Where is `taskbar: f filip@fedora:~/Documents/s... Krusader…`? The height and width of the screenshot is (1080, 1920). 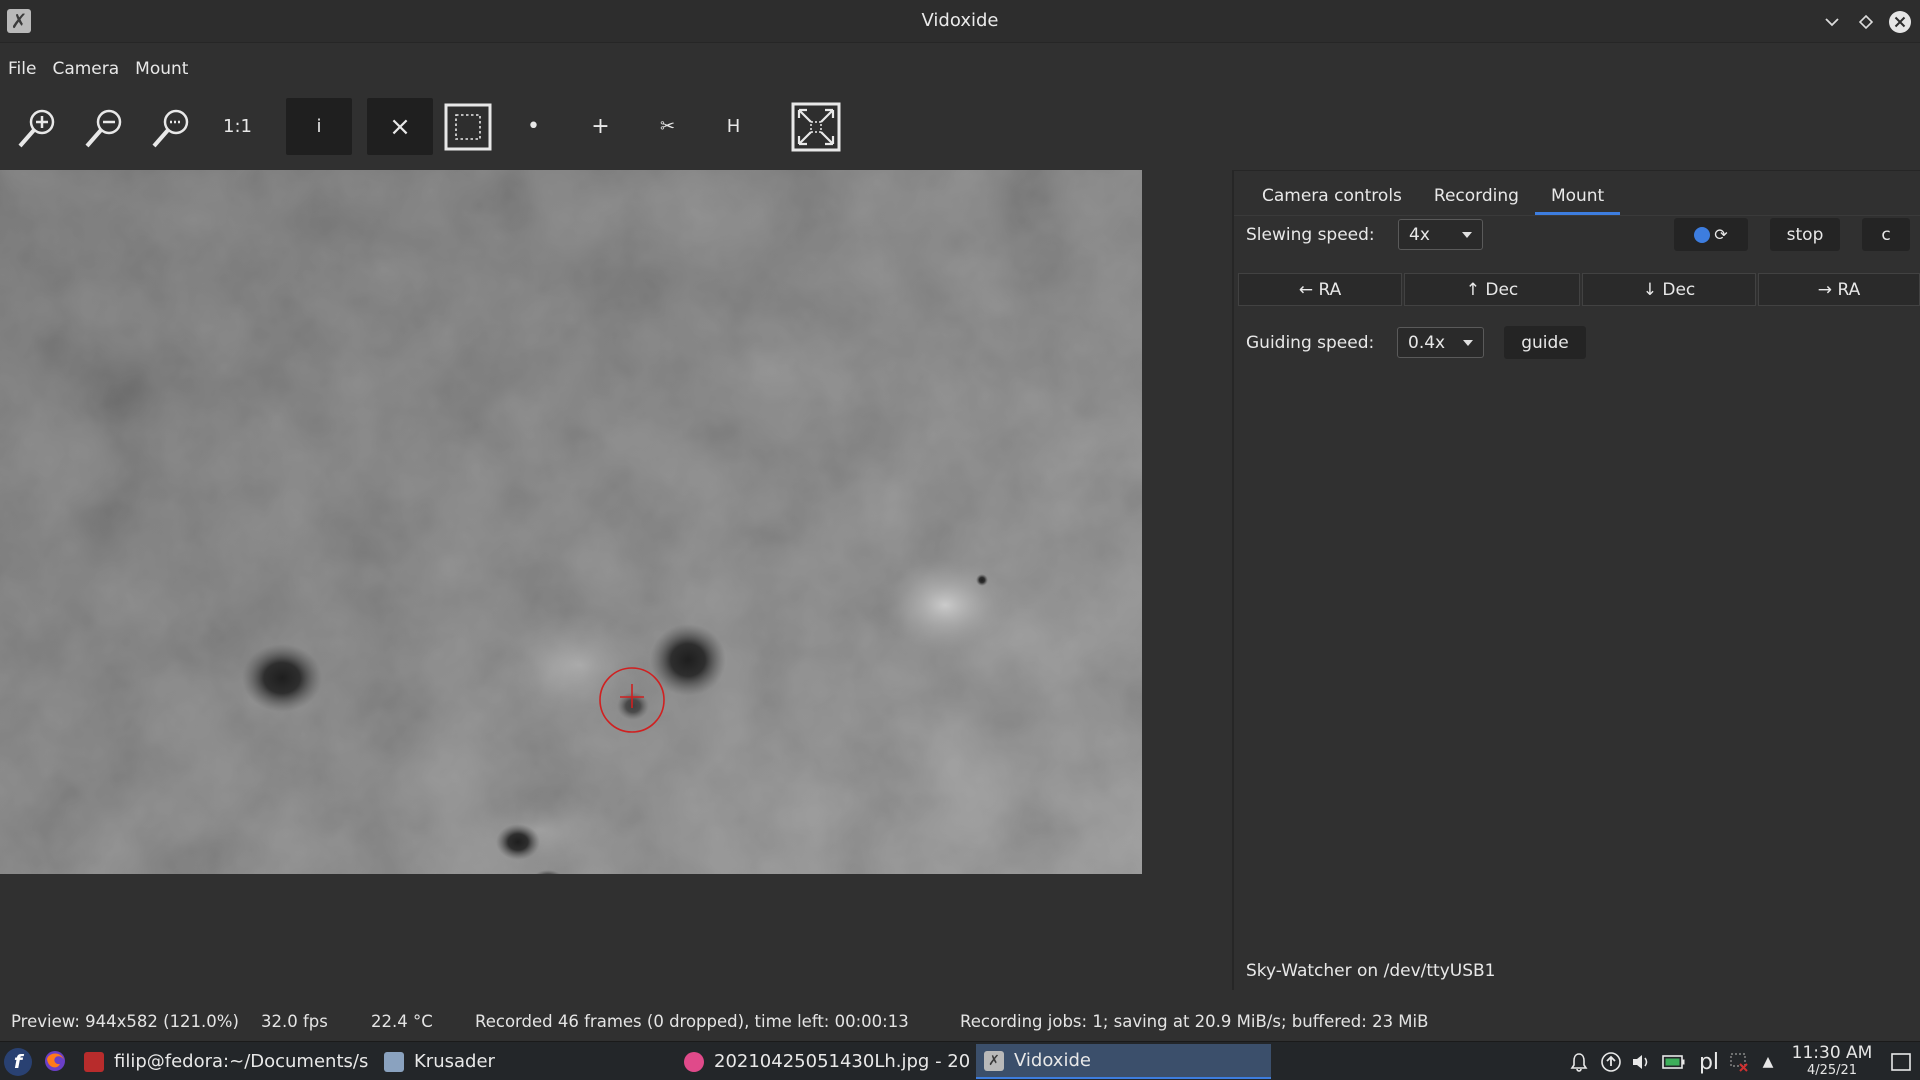 taskbar: f filip@fedora:~/Documents/s... Krusader… is located at coordinates (960, 1060).